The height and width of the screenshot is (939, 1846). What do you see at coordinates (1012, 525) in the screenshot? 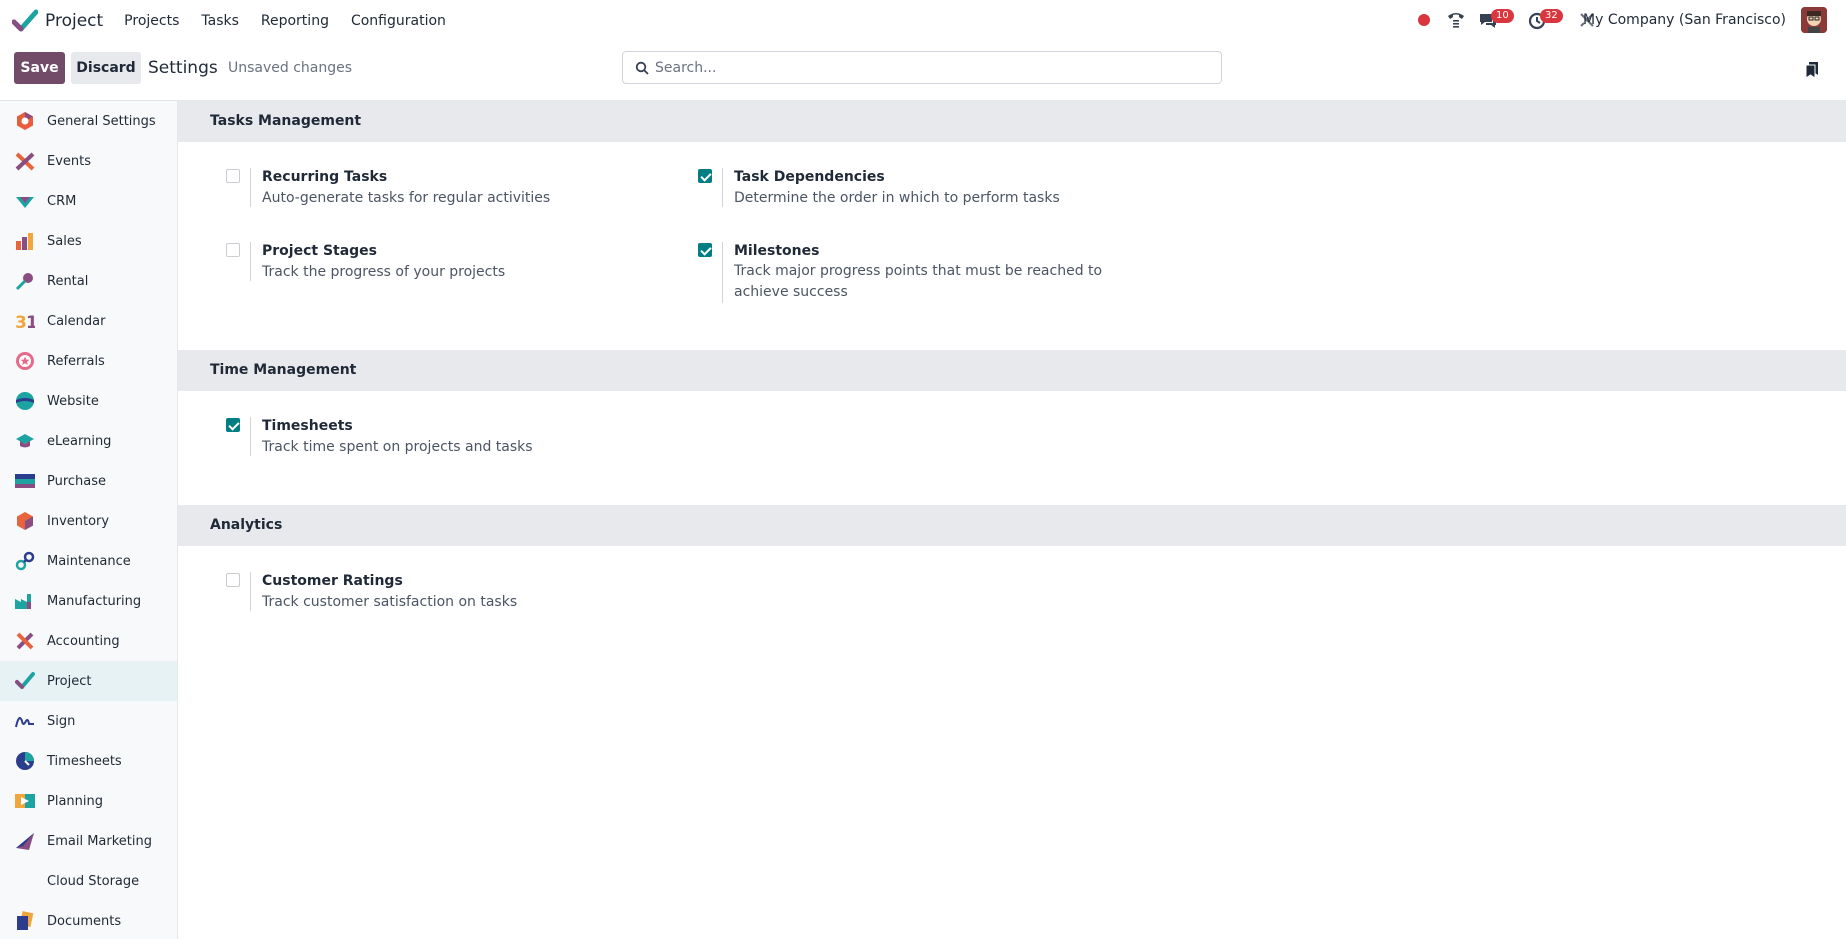
I see `section-header-analytics: Analytics` at bounding box center [1012, 525].